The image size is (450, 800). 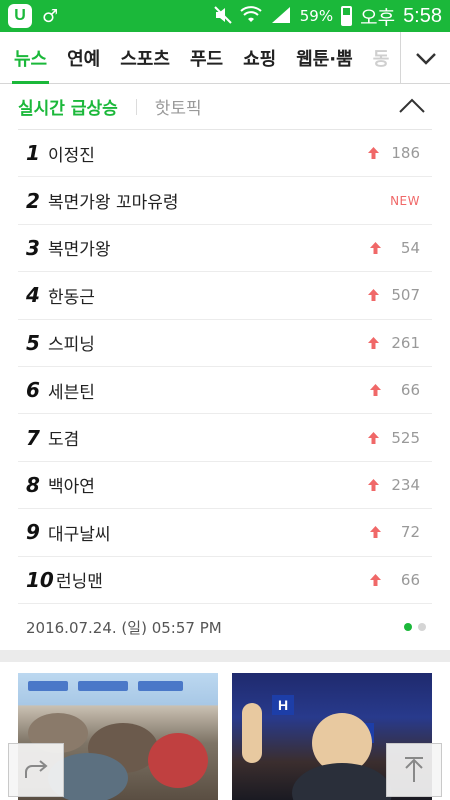 I want to click on header-divider, so click(x=136, y=106).